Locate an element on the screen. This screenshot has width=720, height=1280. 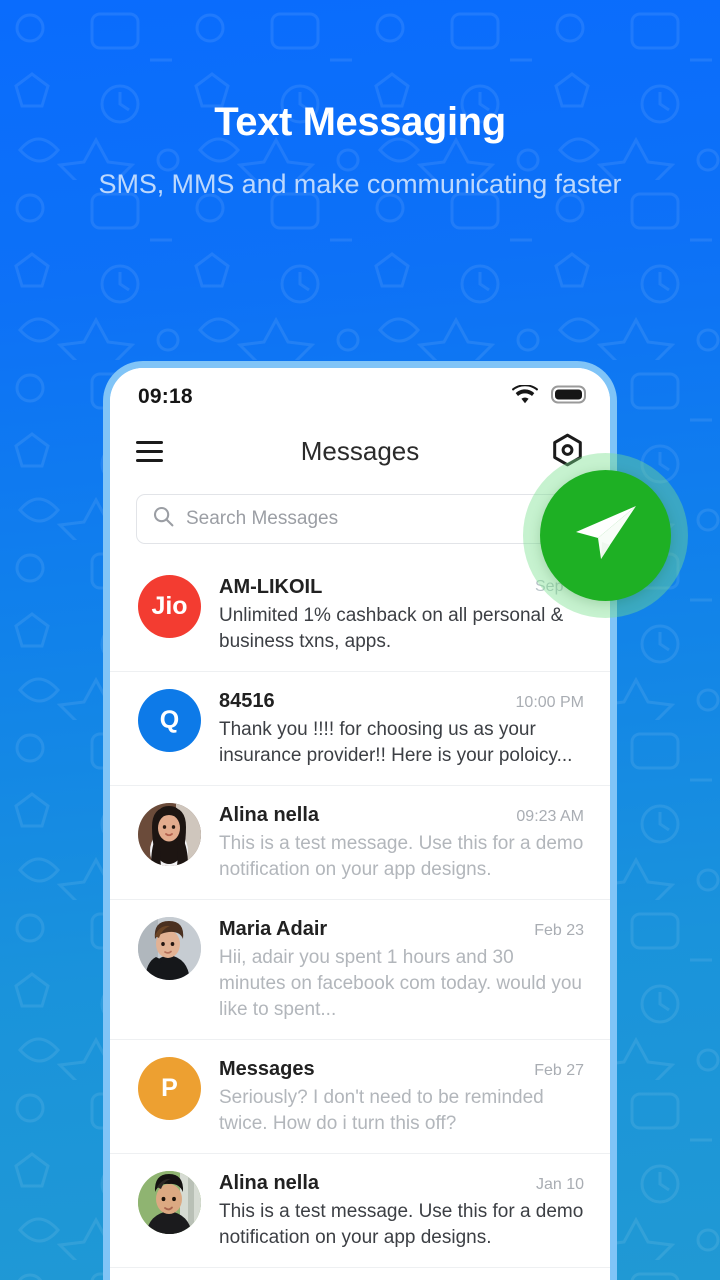
avatar: Q is located at coordinates (169, 720).